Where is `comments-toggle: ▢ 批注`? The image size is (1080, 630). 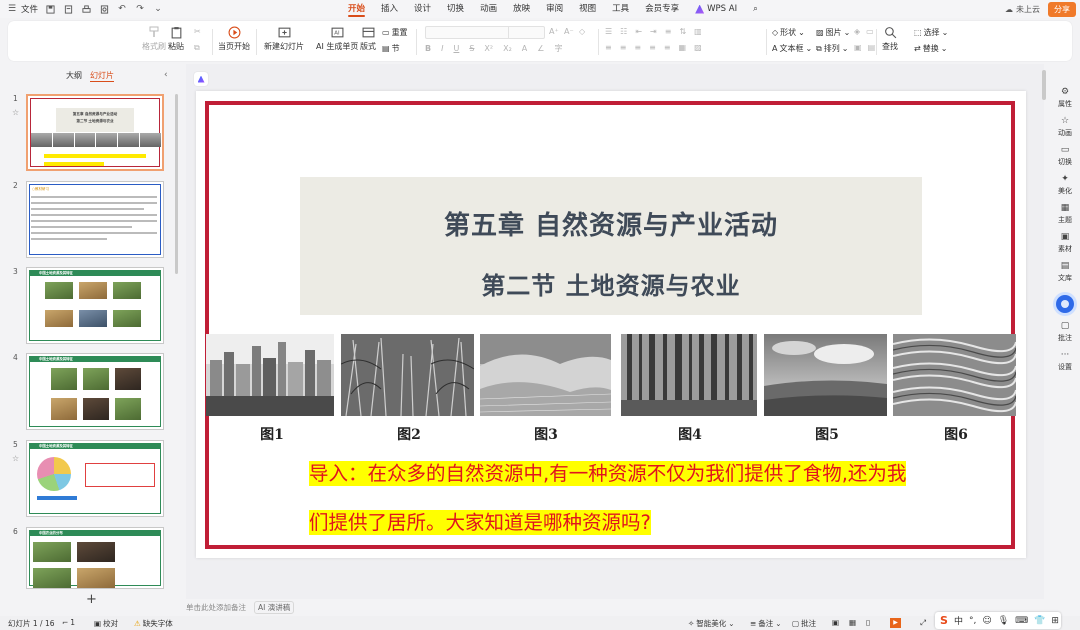 comments-toggle: ▢ 批注 is located at coordinates (804, 623).